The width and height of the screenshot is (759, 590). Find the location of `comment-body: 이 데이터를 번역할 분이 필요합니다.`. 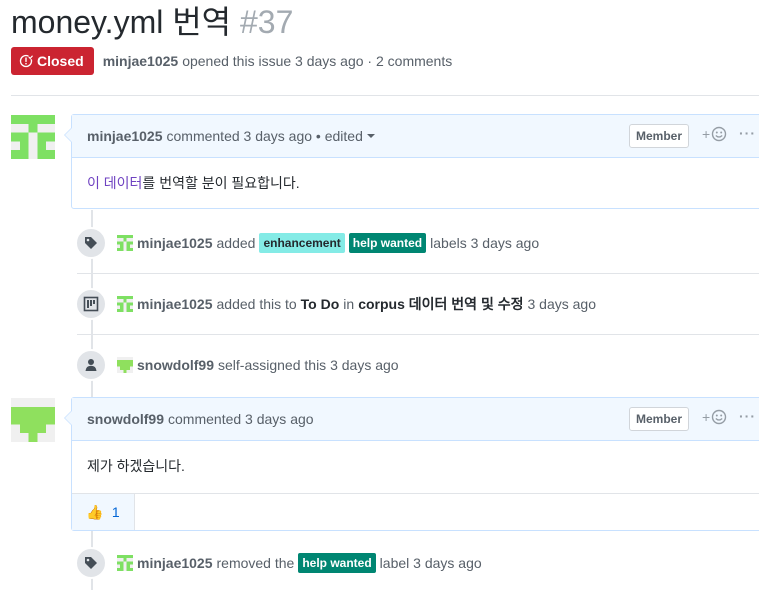

comment-body: 이 데이터를 번역할 분이 필요합니다. is located at coordinates (415, 183).